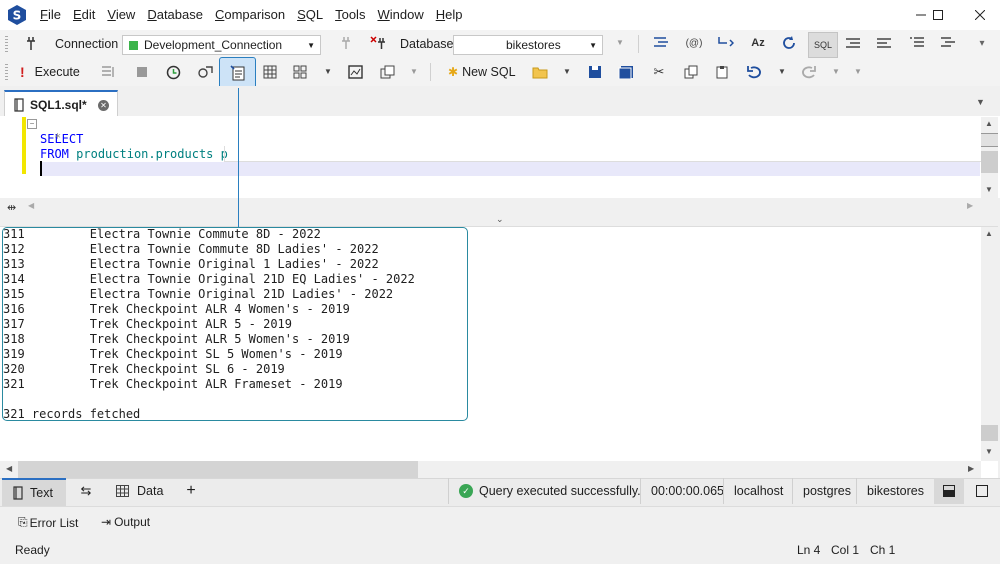 Image resolution: width=1000 pixels, height=564 pixels. What do you see at coordinates (661, 43) in the screenshot?
I see `format-icon` at bounding box center [661, 43].